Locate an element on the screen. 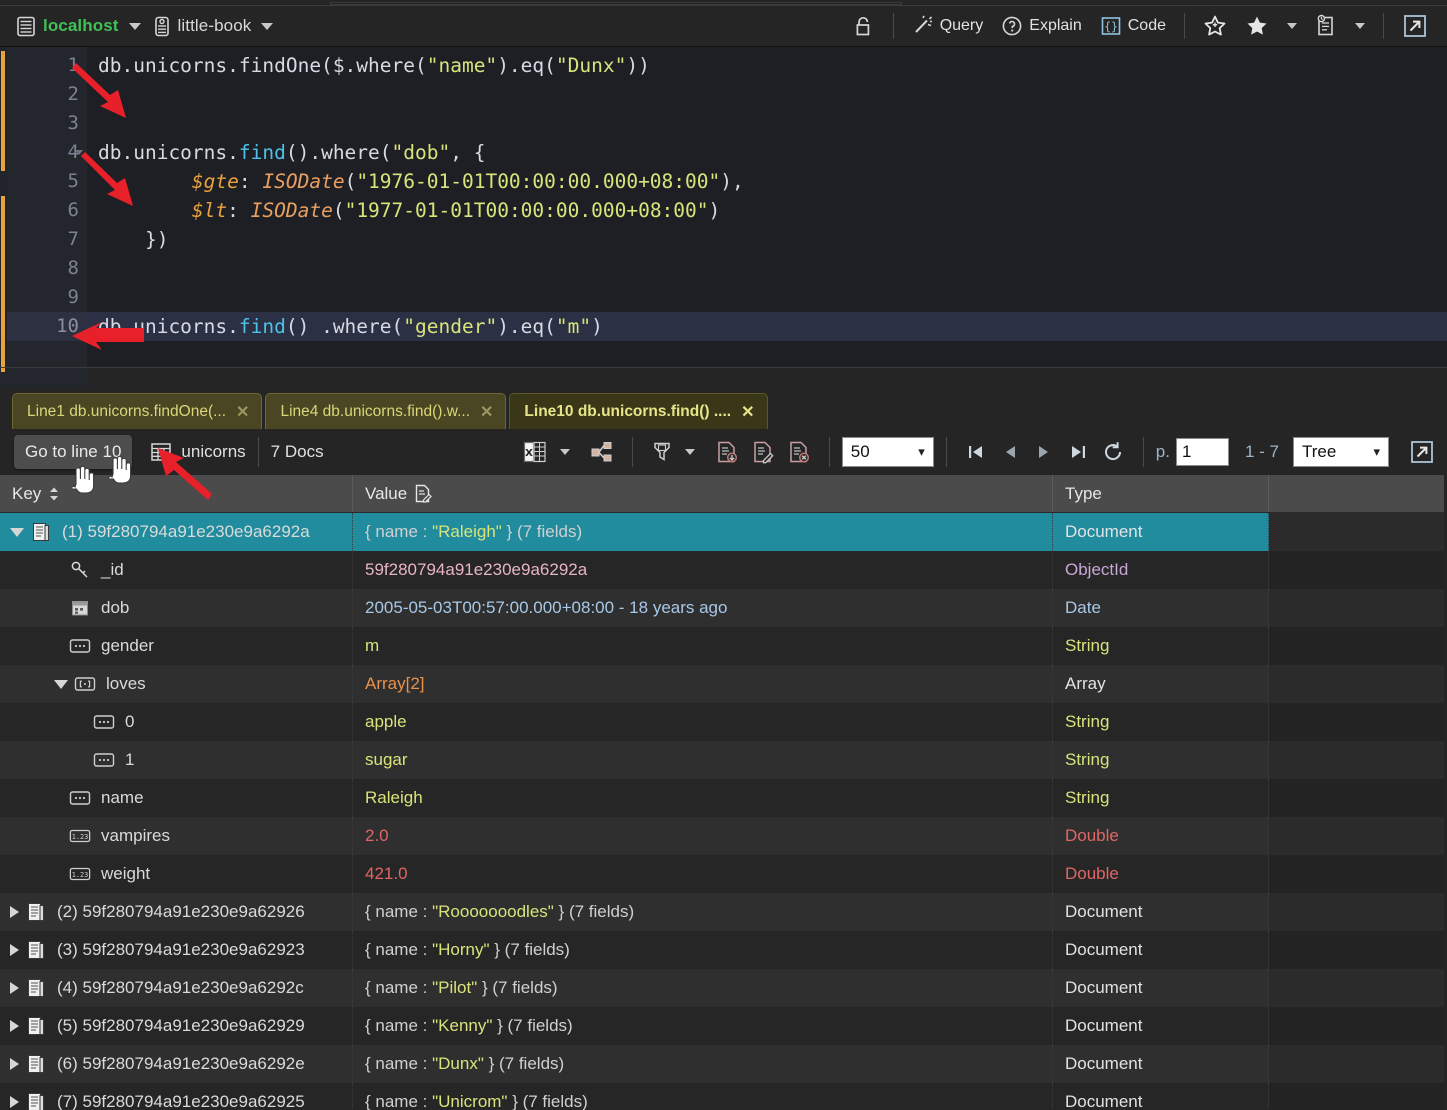 This screenshot has height=1110, width=1447. cell-key: (5) 59f280794a91e230e9a62929 is located at coordinates (176, 1026).